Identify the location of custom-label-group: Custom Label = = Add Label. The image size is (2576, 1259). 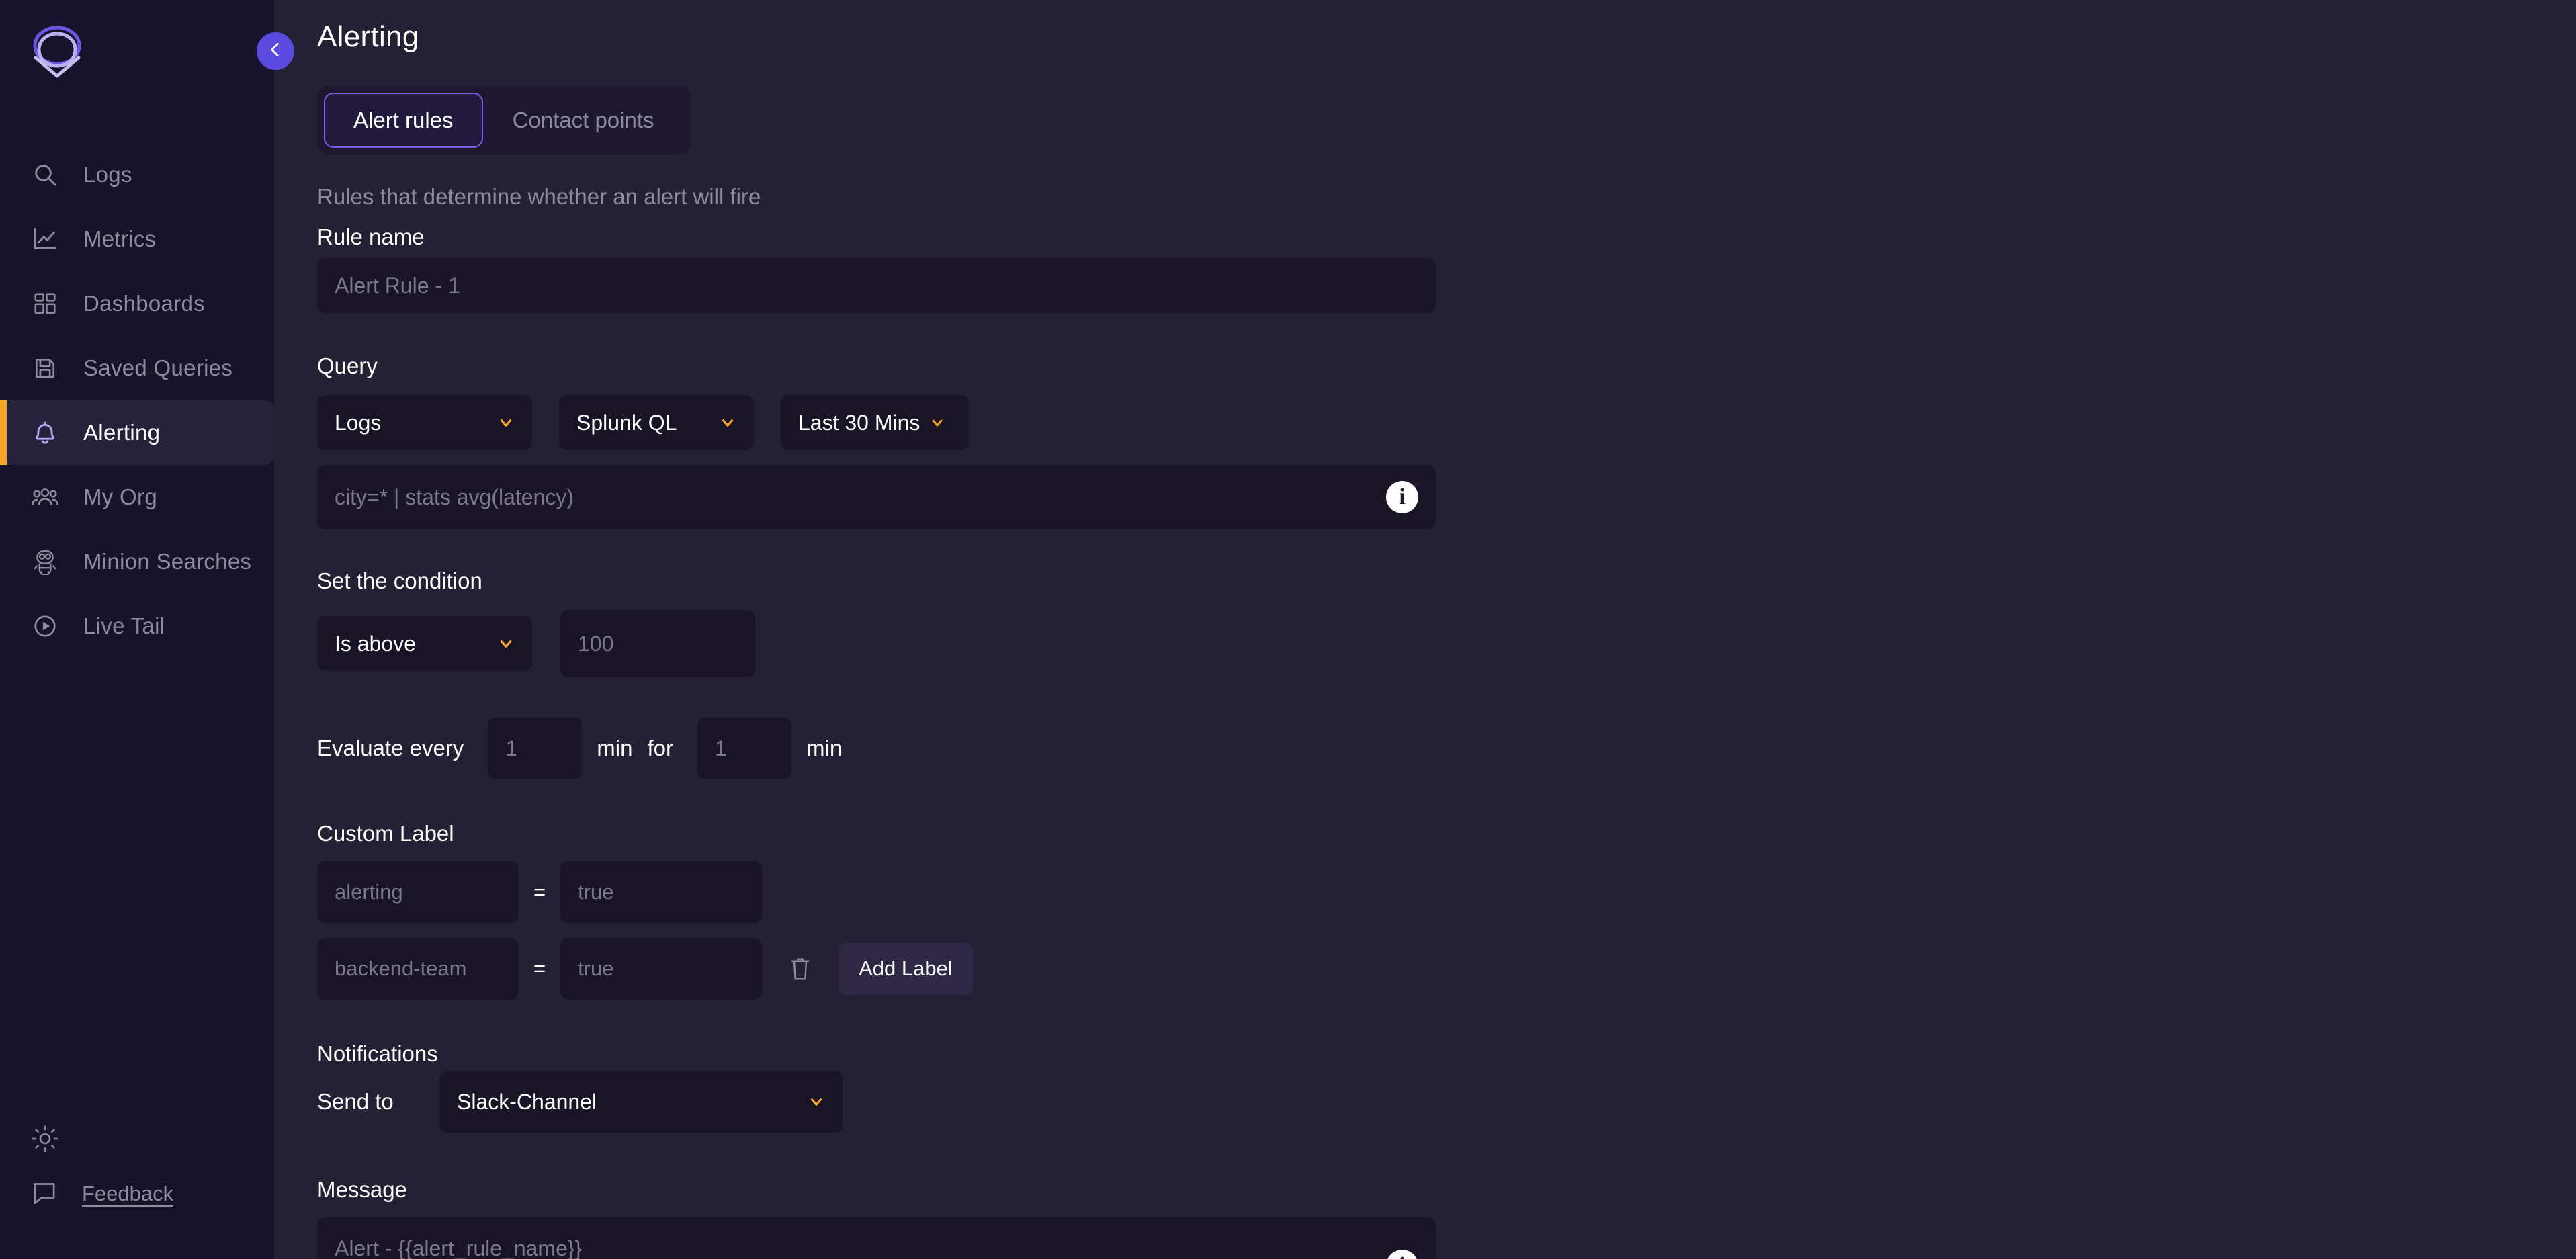
(1446, 910).